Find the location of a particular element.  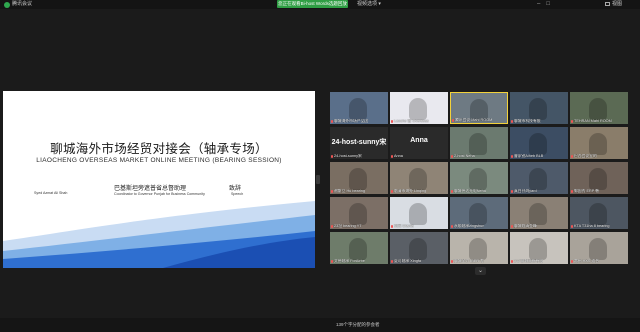

participant-tile: KTA T31ha 8 bearing is located at coordinates (599, 213).